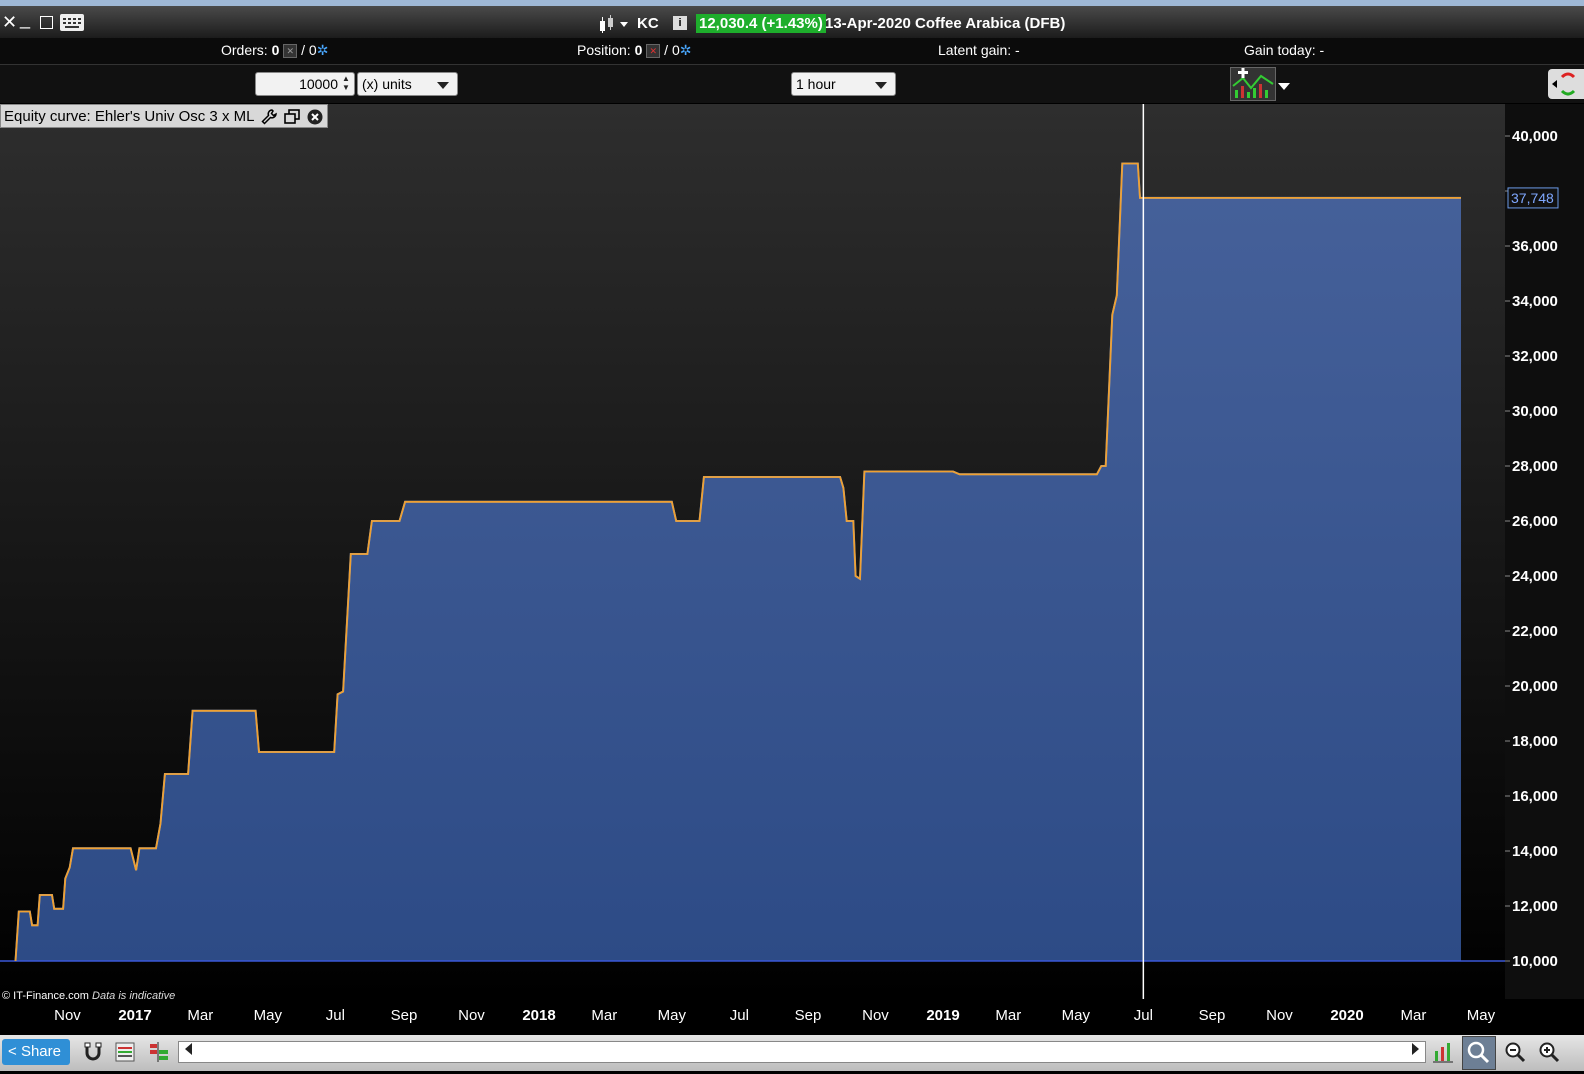 The image size is (1584, 1074). What do you see at coordinates (315, 117) in the screenshot?
I see `close-chart-icon` at bounding box center [315, 117].